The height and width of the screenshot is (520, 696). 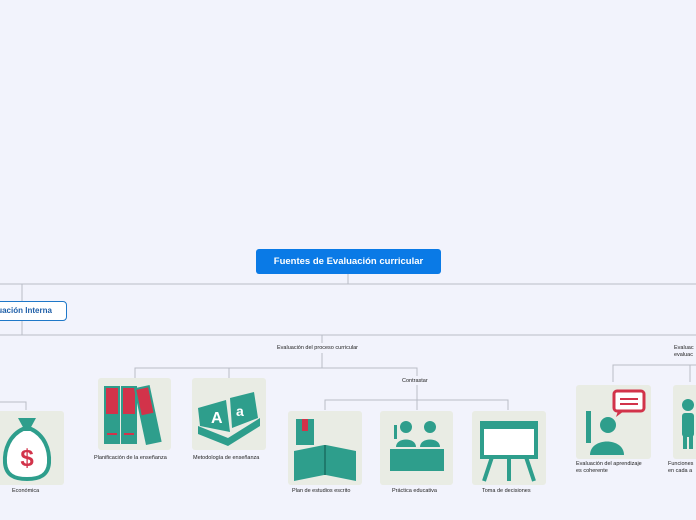 What do you see at coordinates (26, 491) in the screenshot?
I see `card-label-economica: Económica` at bounding box center [26, 491].